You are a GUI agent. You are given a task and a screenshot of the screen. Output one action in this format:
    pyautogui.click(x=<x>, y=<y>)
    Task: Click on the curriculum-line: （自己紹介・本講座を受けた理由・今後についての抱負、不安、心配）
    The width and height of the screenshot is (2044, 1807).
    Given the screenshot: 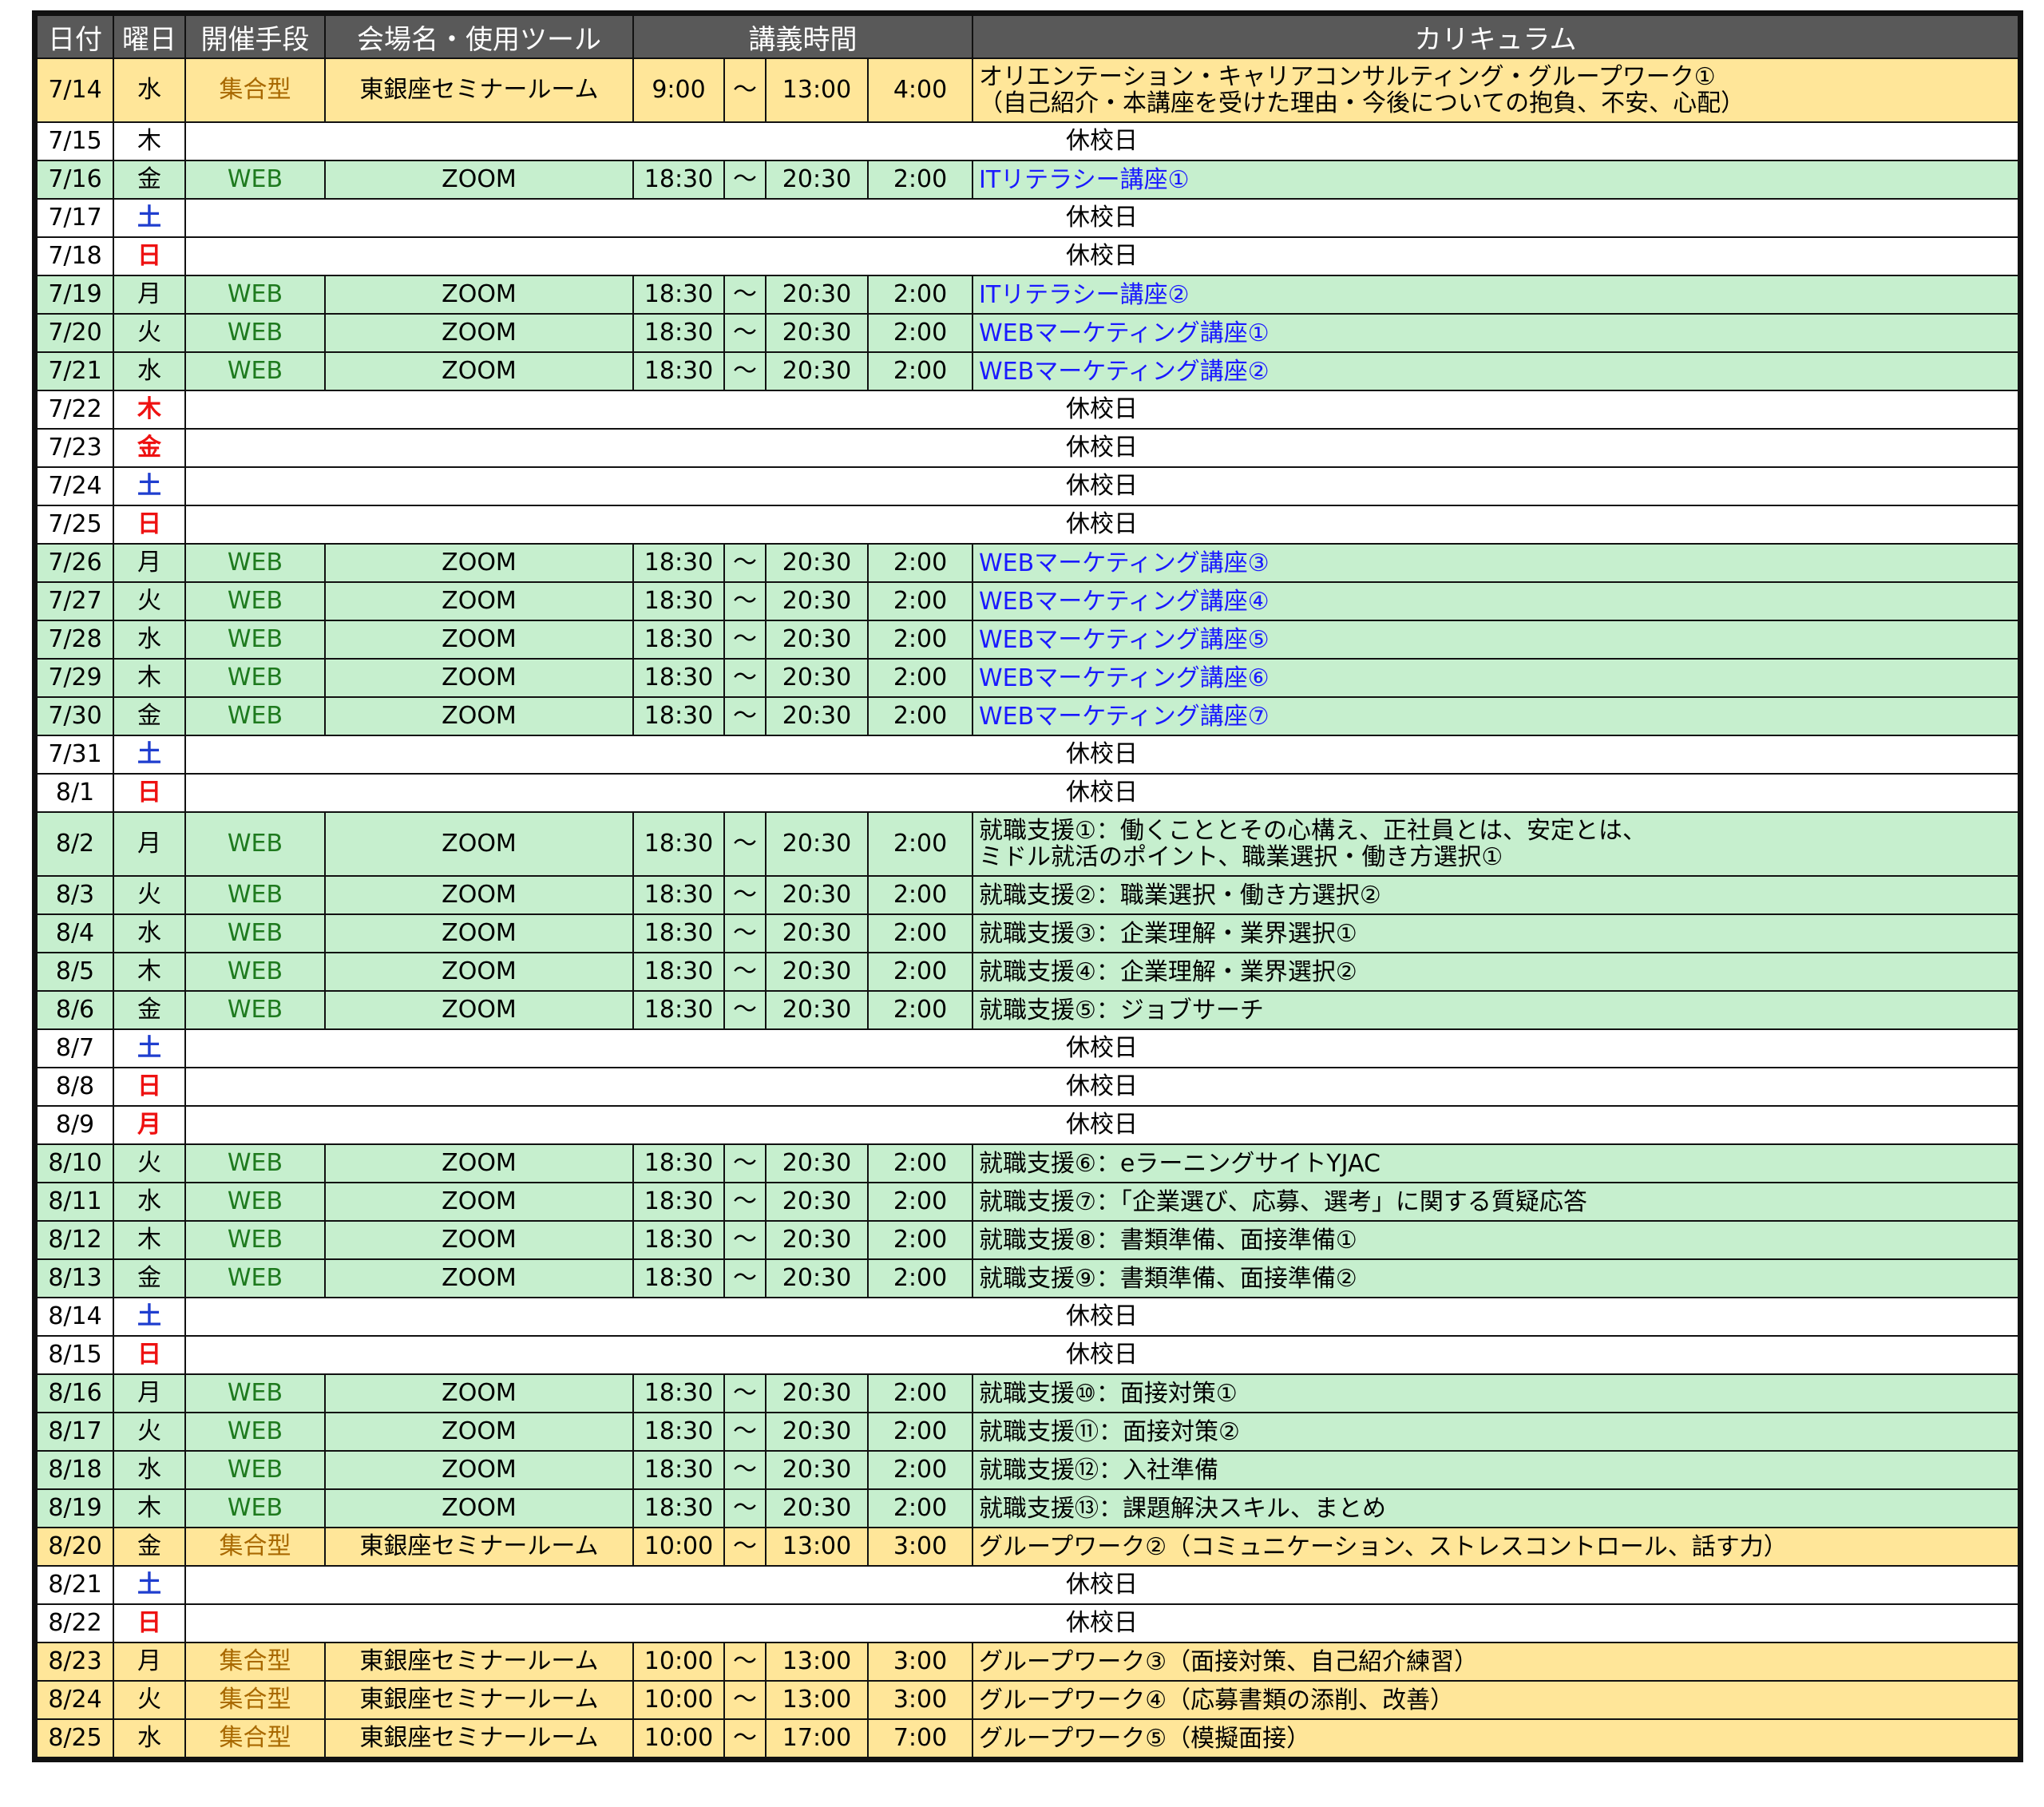 What is the action you would take?
    pyautogui.click(x=1362, y=103)
    